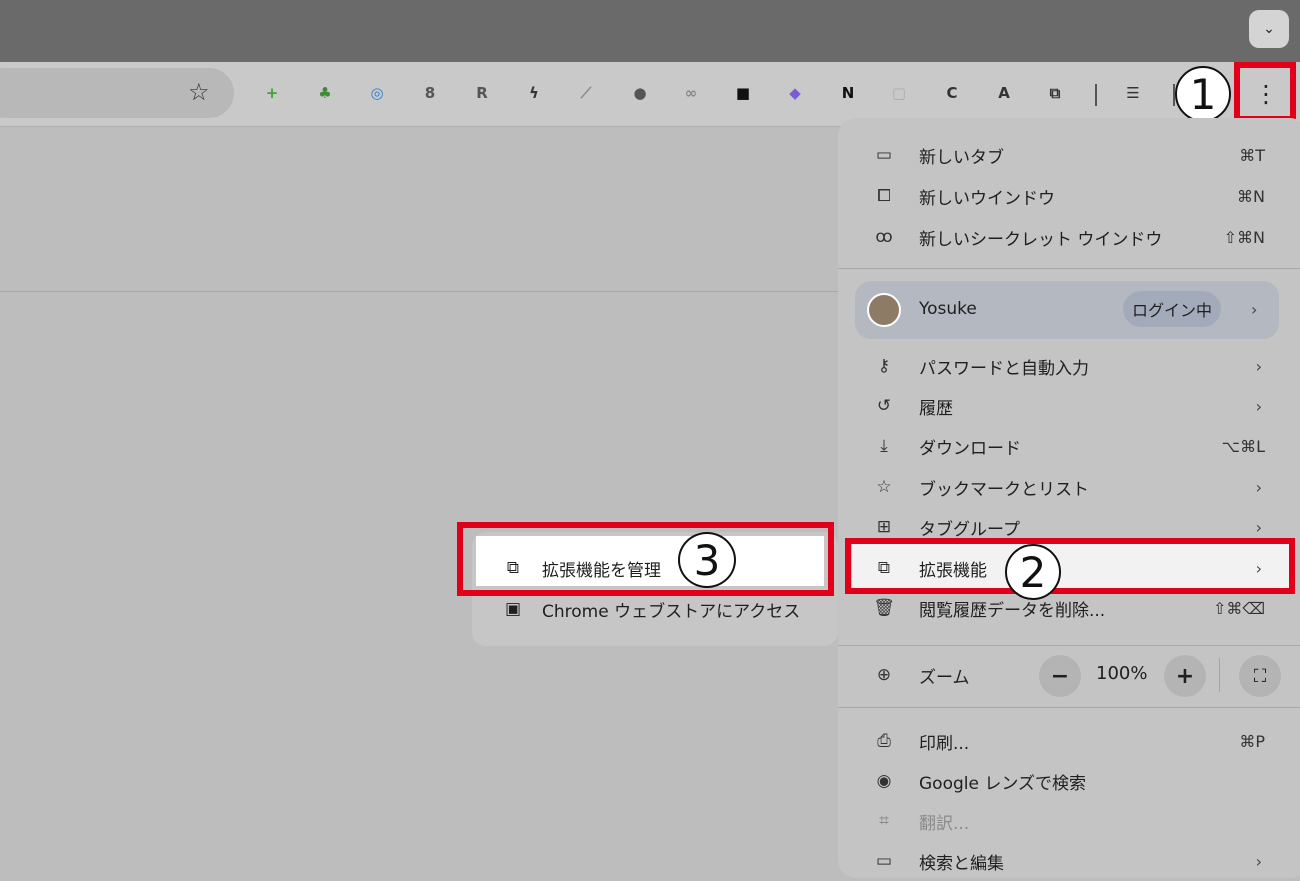 This screenshot has height=881, width=1300. I want to click on menu-label: 新しいタブ, so click(961, 157).